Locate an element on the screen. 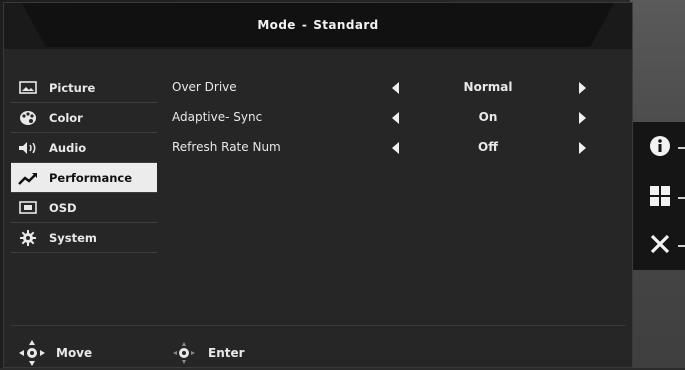  sidebar-item-audio: Audio is located at coordinates (84, 148).